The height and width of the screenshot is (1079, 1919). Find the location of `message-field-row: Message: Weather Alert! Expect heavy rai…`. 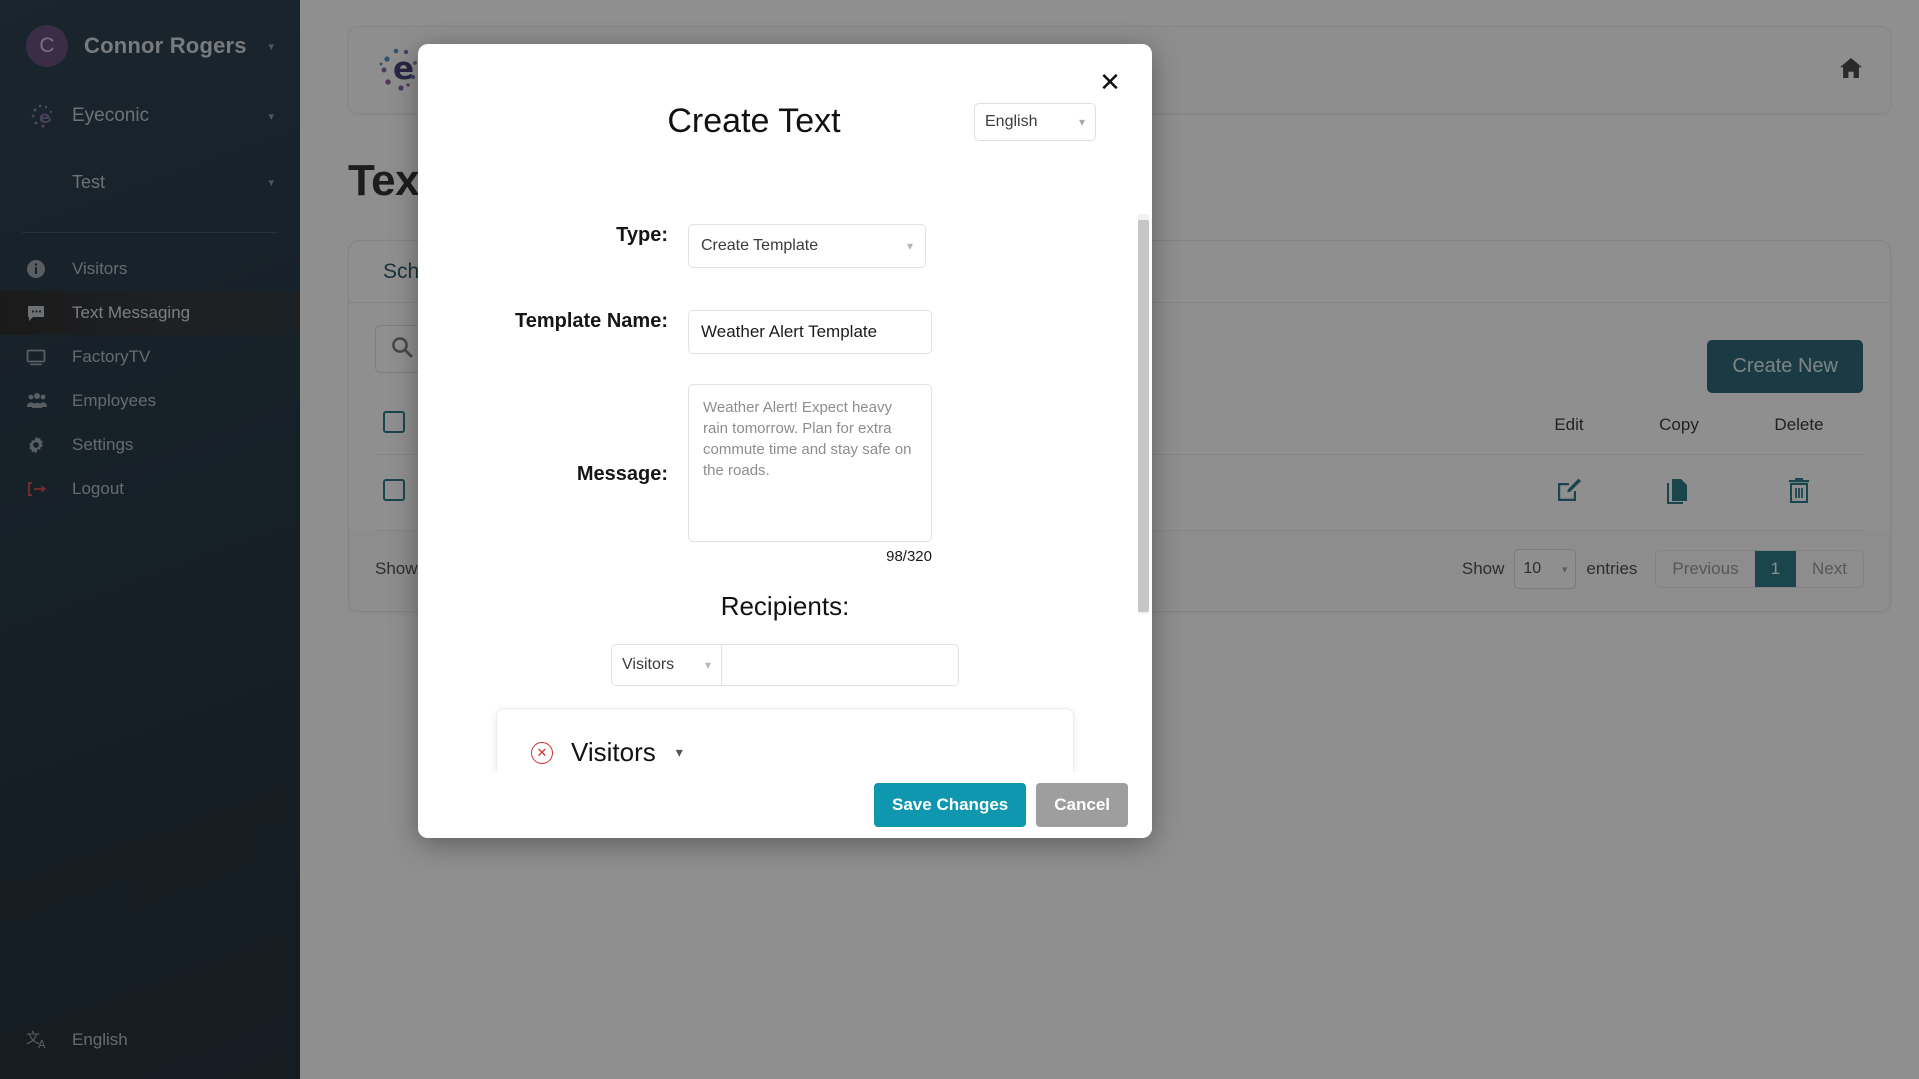

message-field-row: Message: Weather Alert! Expect heavy rai… is located at coordinates (785, 474).